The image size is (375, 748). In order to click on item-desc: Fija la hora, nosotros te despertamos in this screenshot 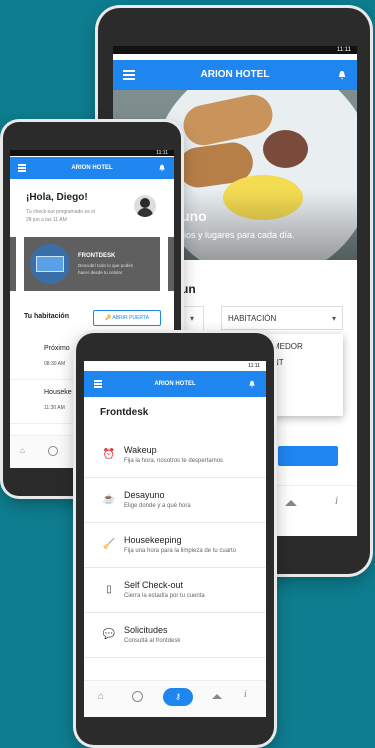, I will do `click(174, 461)`.